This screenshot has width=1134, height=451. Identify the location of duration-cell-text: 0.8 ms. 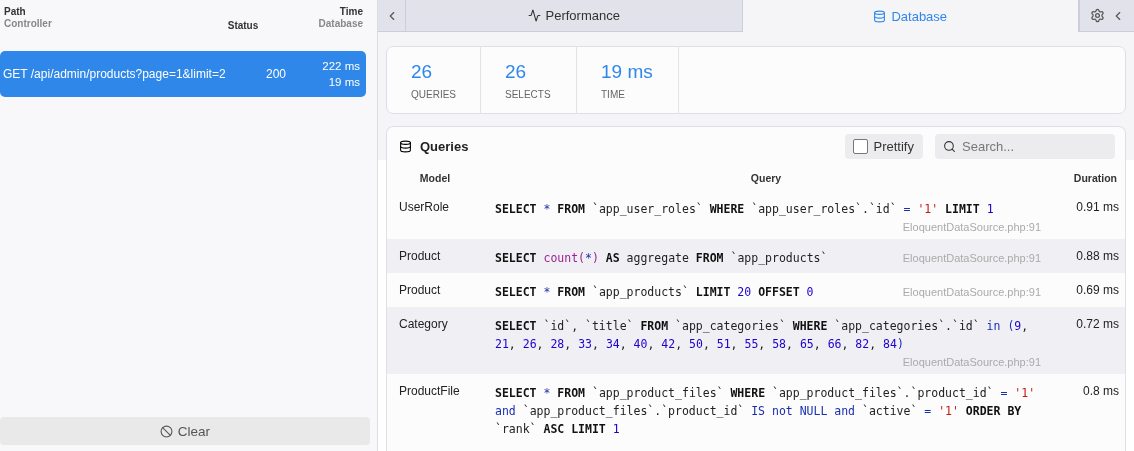
(1101, 391).